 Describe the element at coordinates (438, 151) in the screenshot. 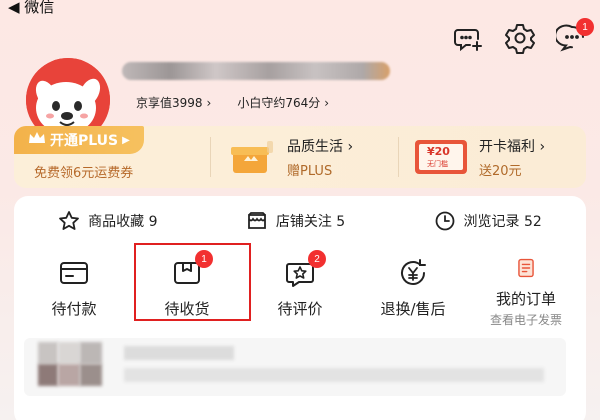

I see `coupon-amount: ¥20` at that location.